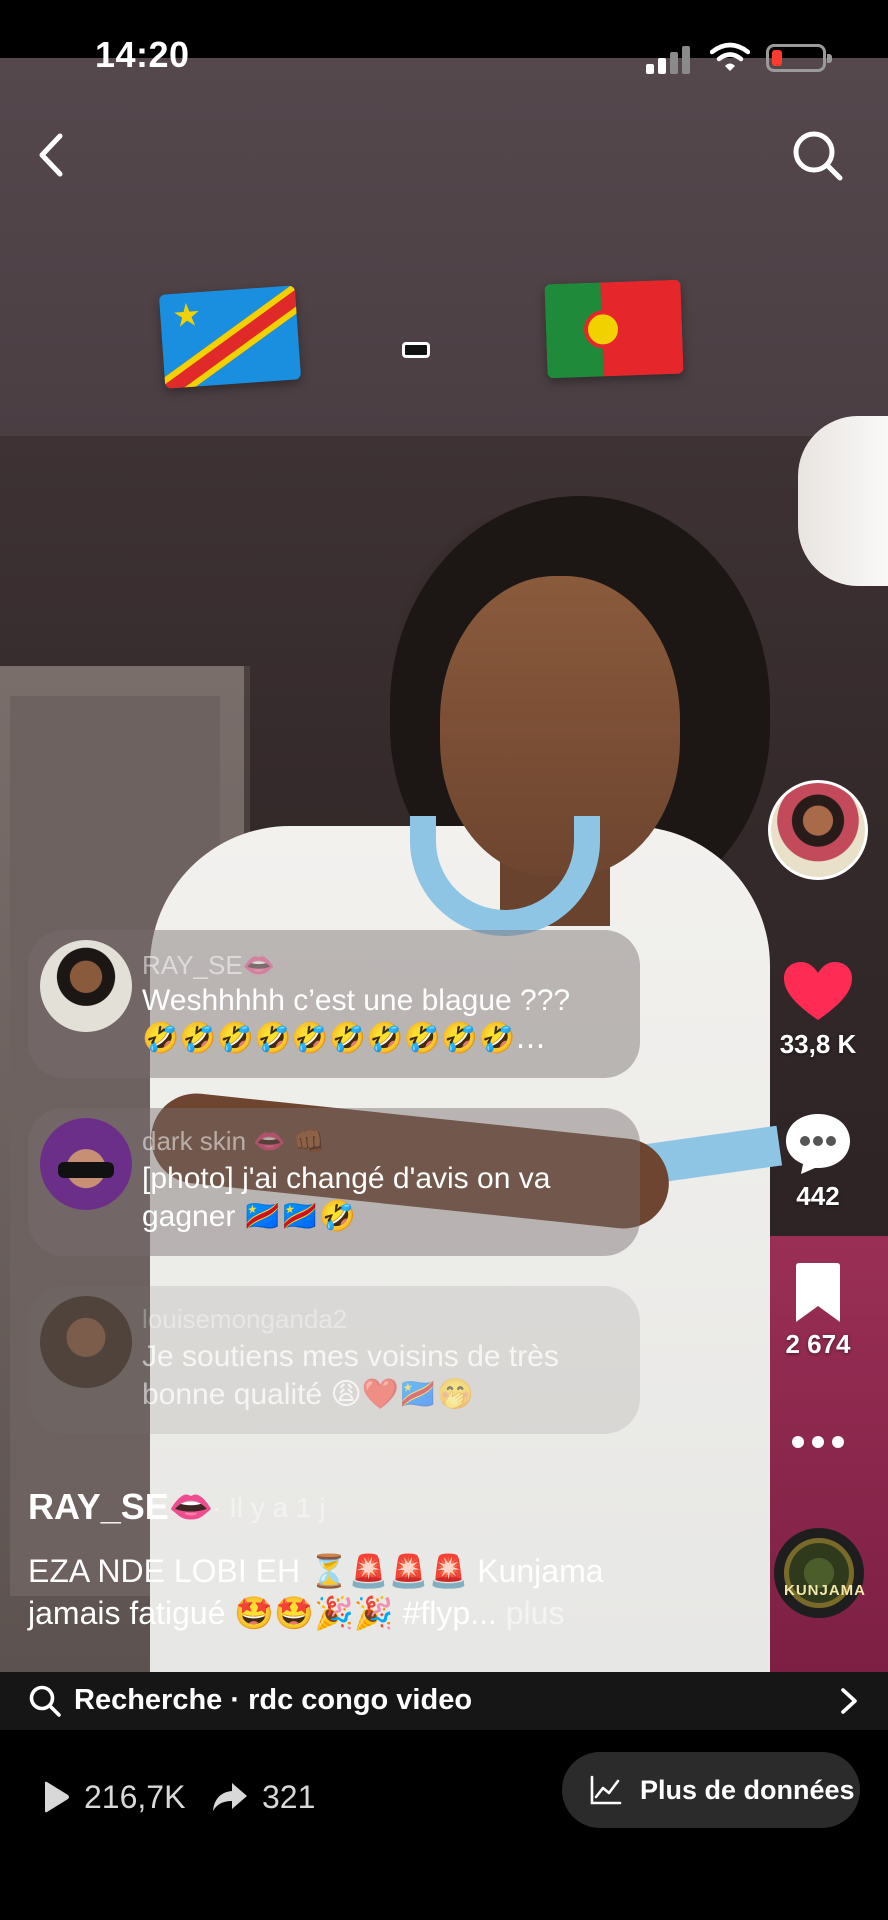 Image resolution: width=888 pixels, height=1920 pixels. What do you see at coordinates (230, 1797) in the screenshot?
I see `share-arrow-icon` at bounding box center [230, 1797].